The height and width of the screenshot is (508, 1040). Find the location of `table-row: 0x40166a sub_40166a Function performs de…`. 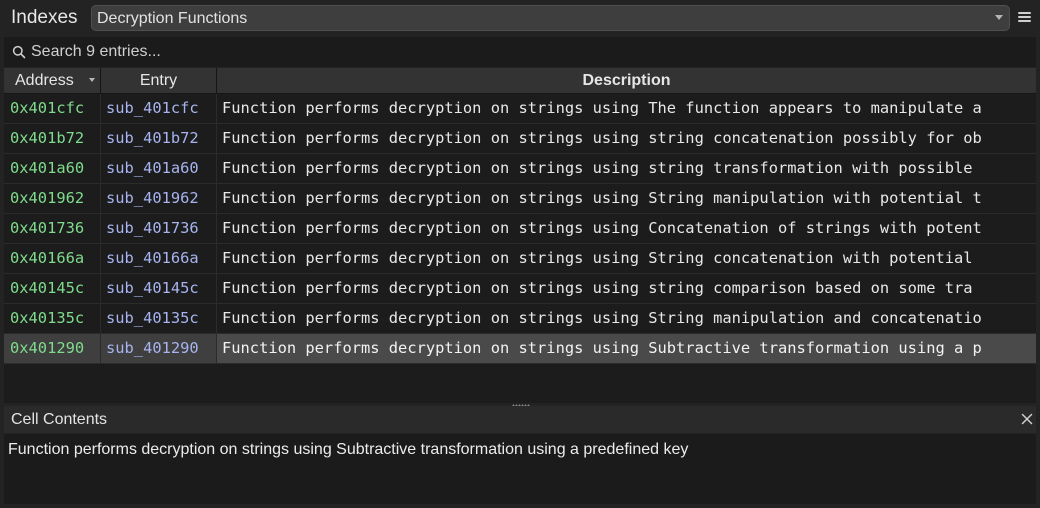

table-row: 0x40166a sub_40166a Function performs de… is located at coordinates (520, 259).